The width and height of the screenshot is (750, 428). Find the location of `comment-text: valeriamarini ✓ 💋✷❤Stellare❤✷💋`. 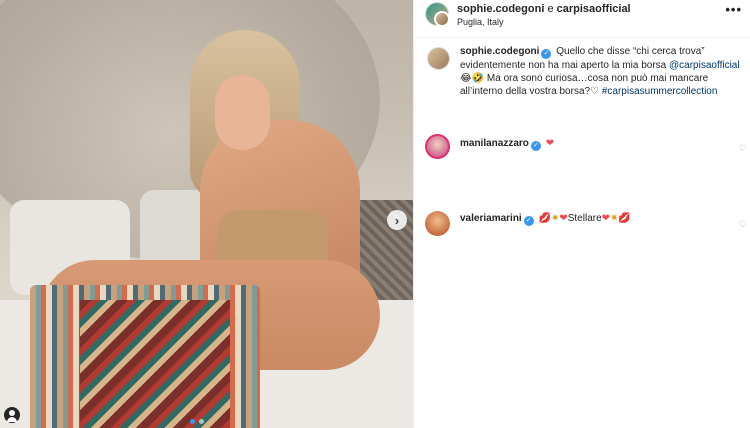

comment-text: valeriamarini ✓ 💋✷❤Stellare❤✷💋 is located at coordinates (545, 219).